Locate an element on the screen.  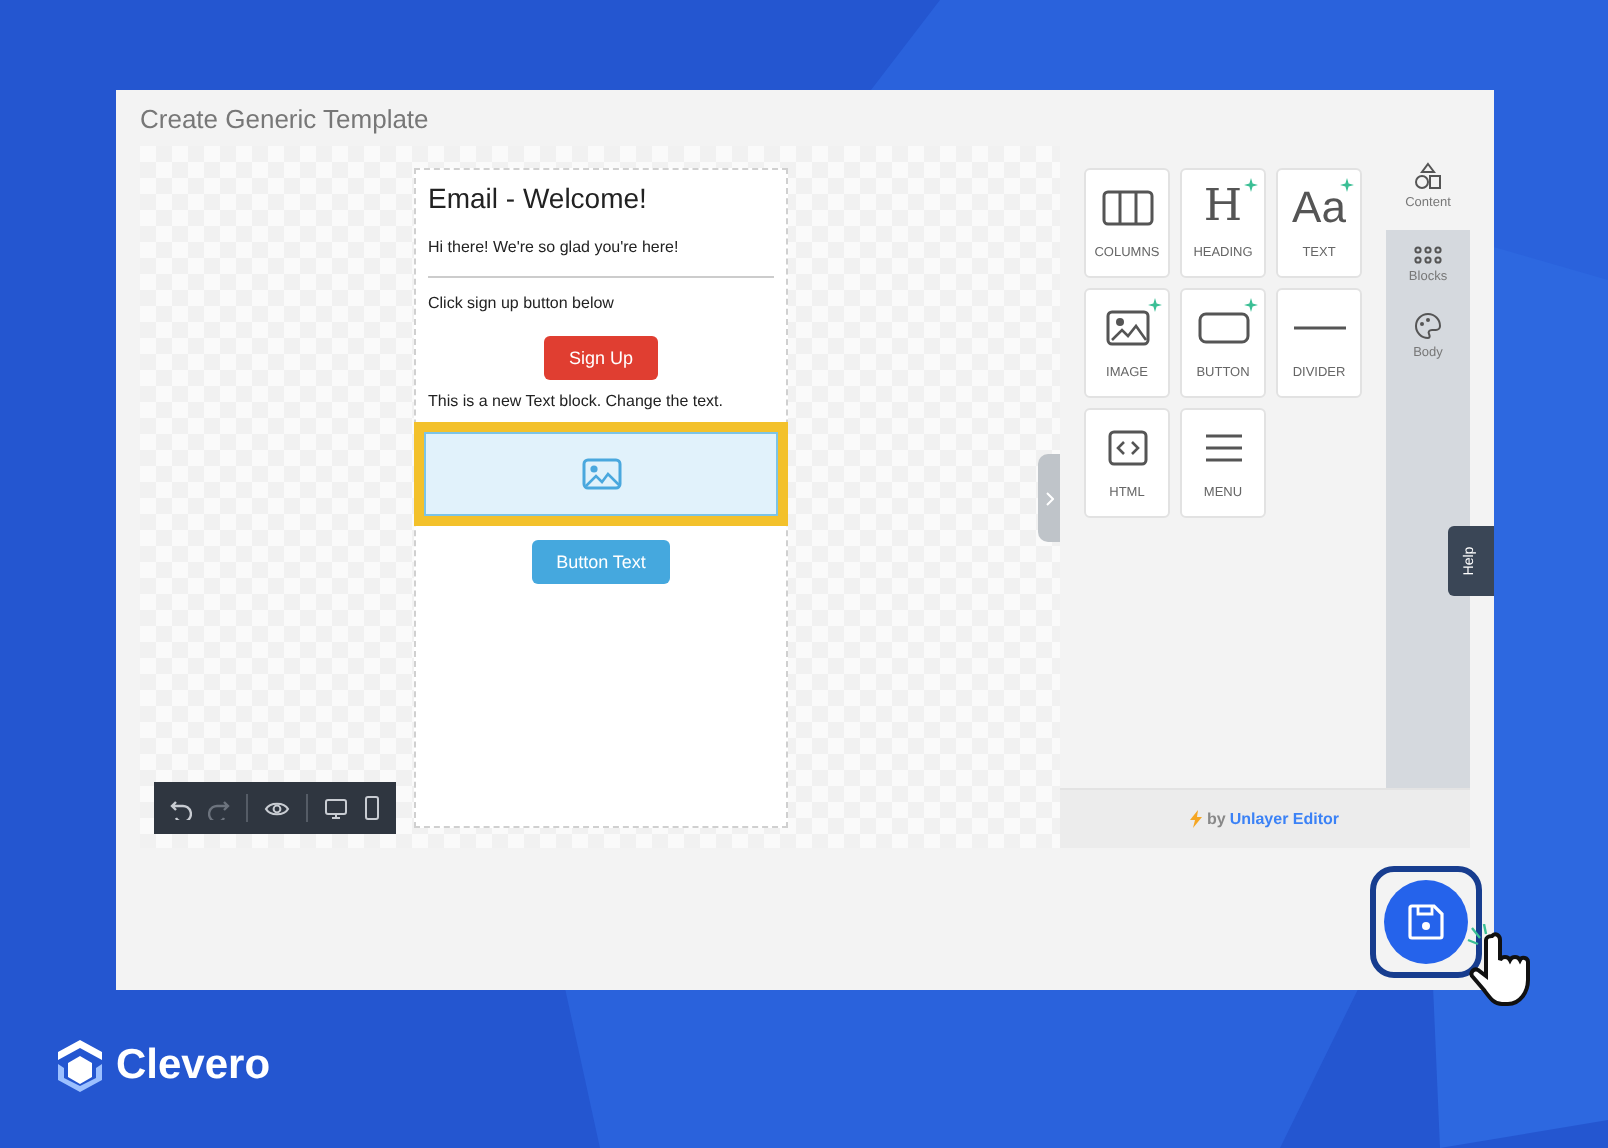
menu-icon is located at coordinates (1223, 448).